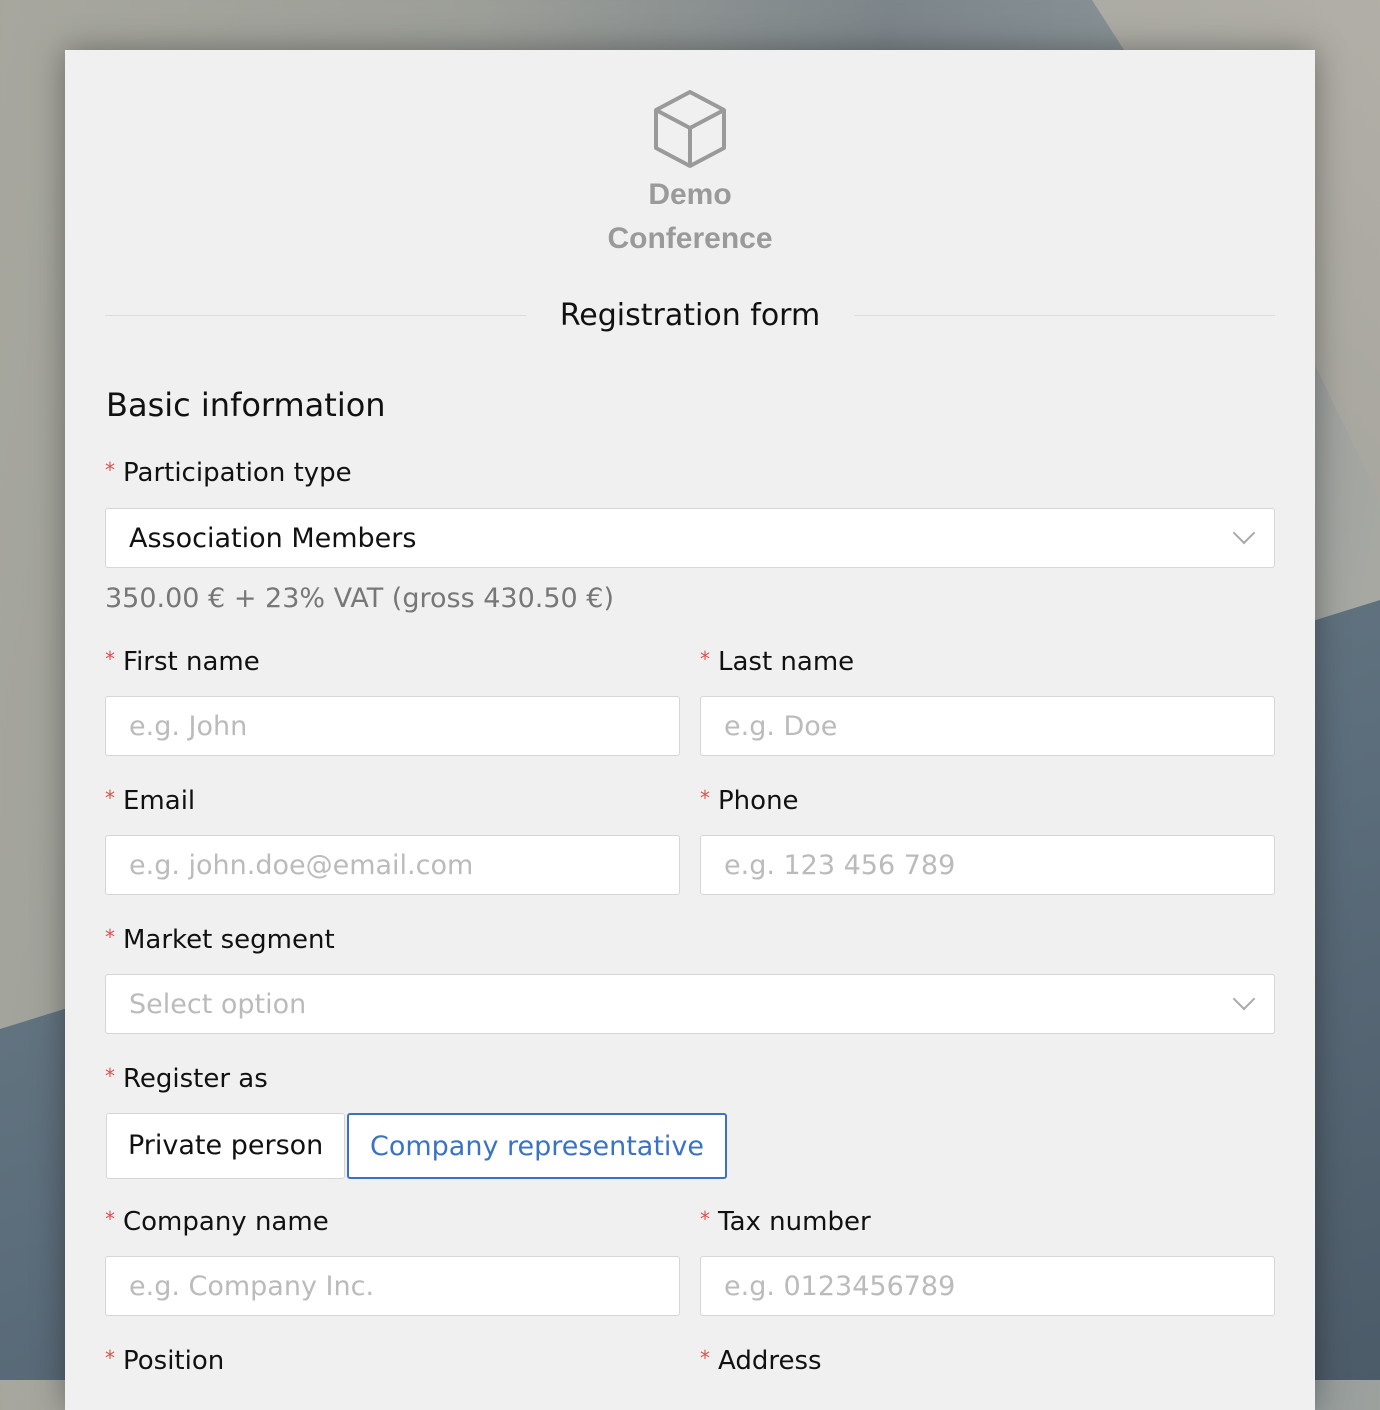 Image resolution: width=1380 pixels, height=1410 pixels. Describe the element at coordinates (246, 405) in the screenshot. I see `section-title: Basic information` at that location.